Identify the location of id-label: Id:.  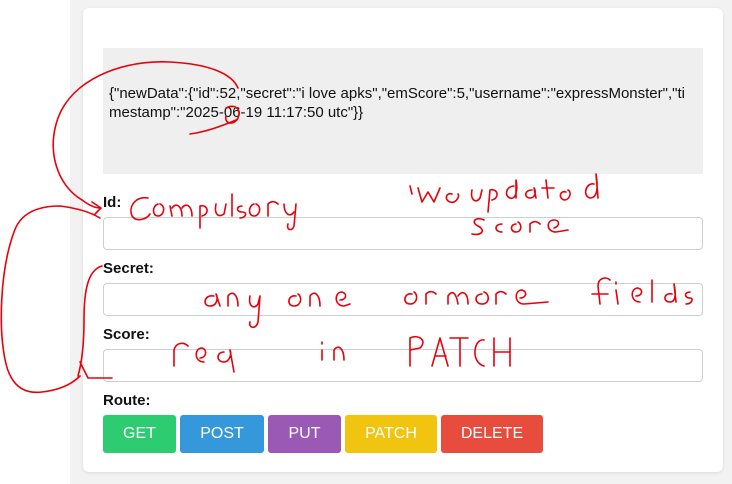
(112, 202).